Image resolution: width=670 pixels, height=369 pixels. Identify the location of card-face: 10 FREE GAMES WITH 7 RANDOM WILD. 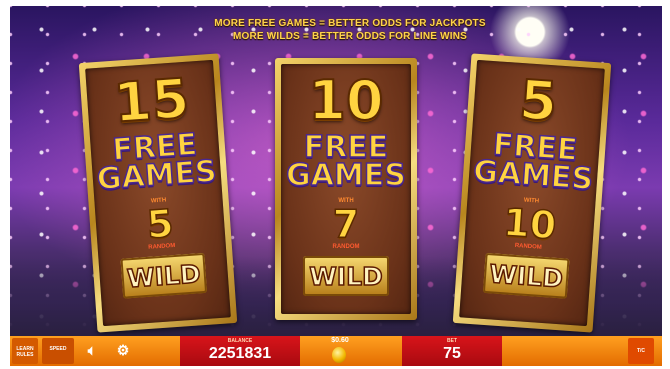
(346, 189).